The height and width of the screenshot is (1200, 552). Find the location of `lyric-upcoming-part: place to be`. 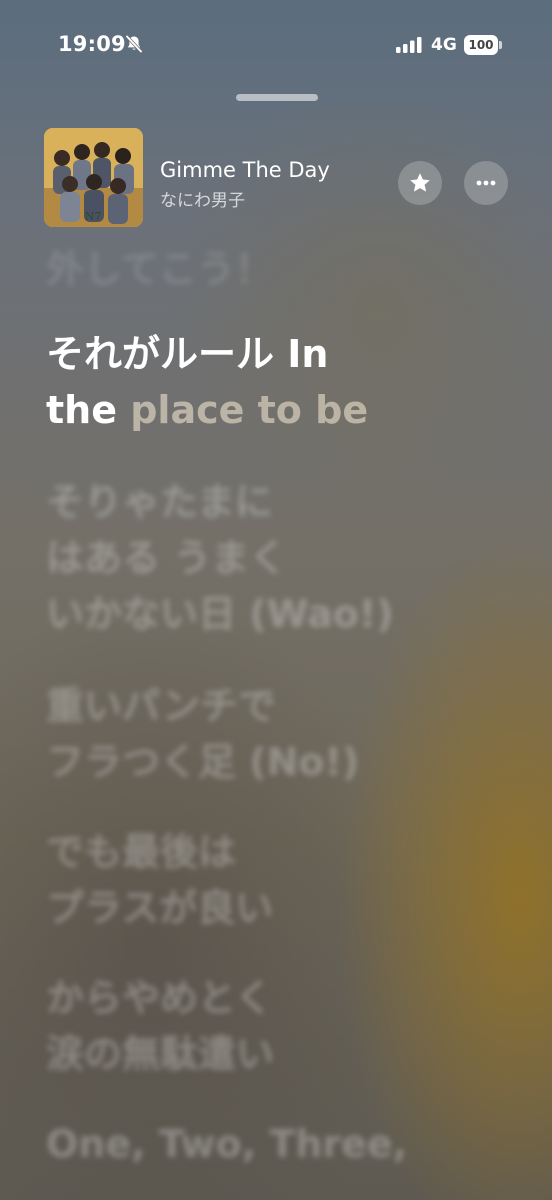

lyric-upcoming-part: place to be is located at coordinates (249, 410).